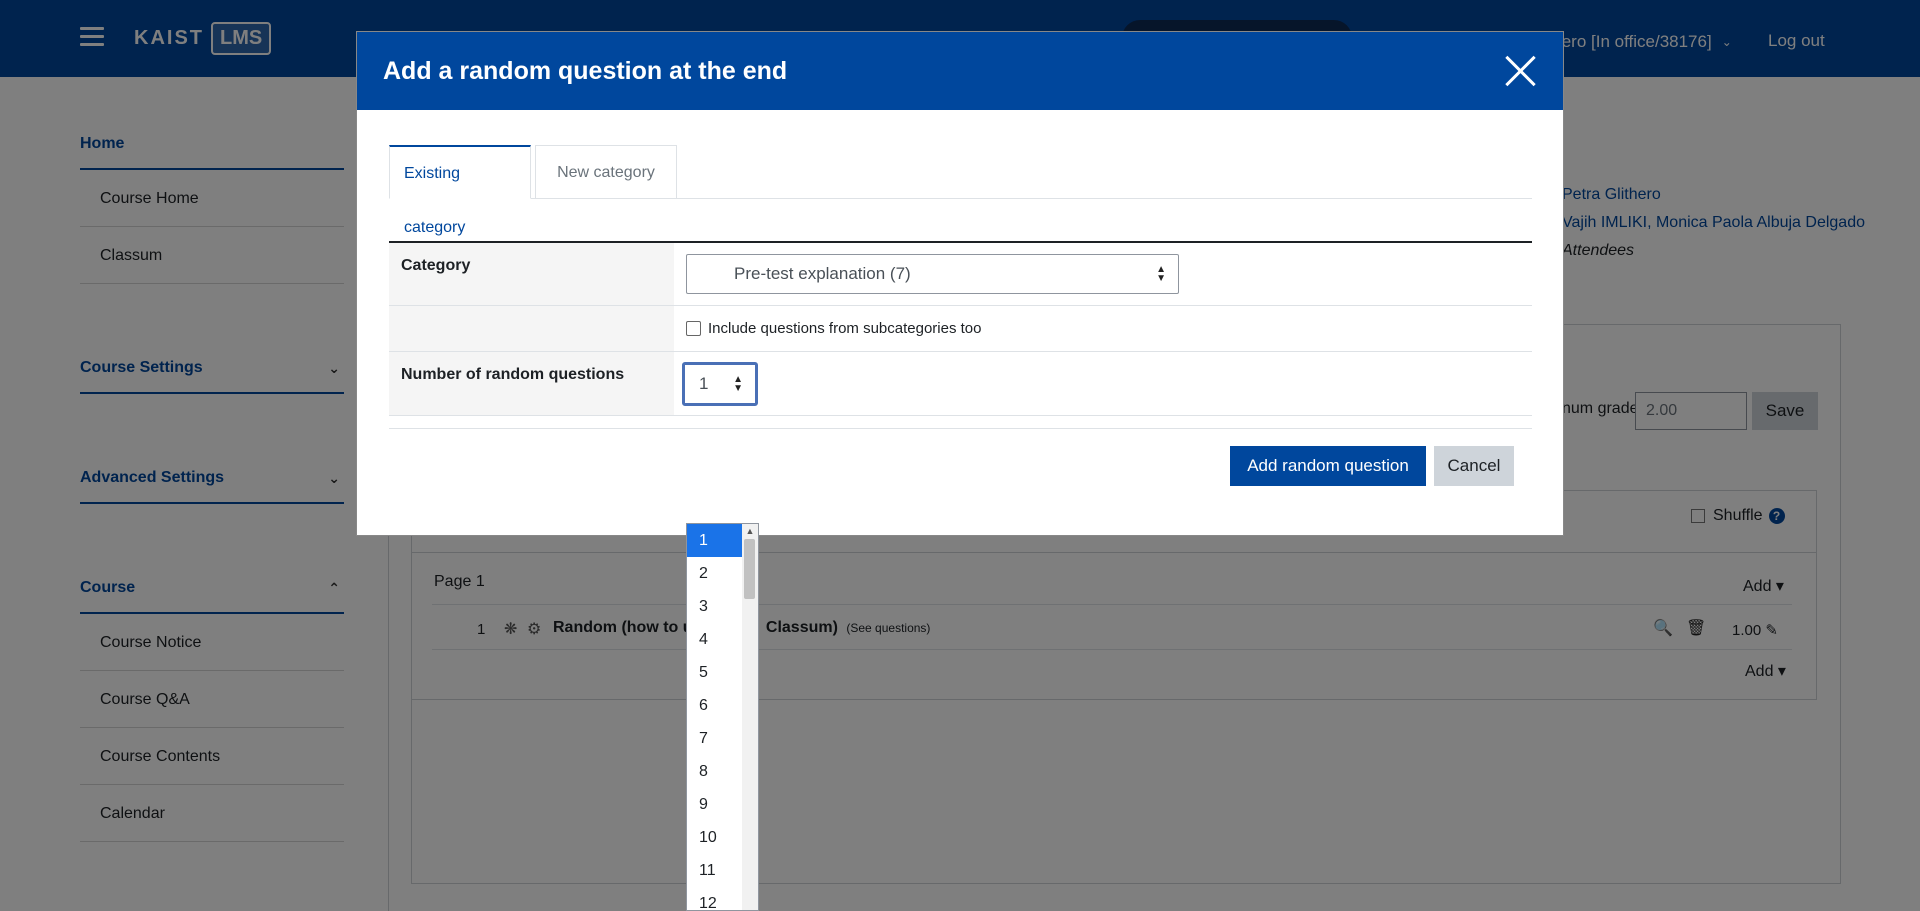 The width and height of the screenshot is (1920, 911). What do you see at coordinates (720, 383) in the screenshot?
I see `number-select: 1 ▲ ▼` at bounding box center [720, 383].